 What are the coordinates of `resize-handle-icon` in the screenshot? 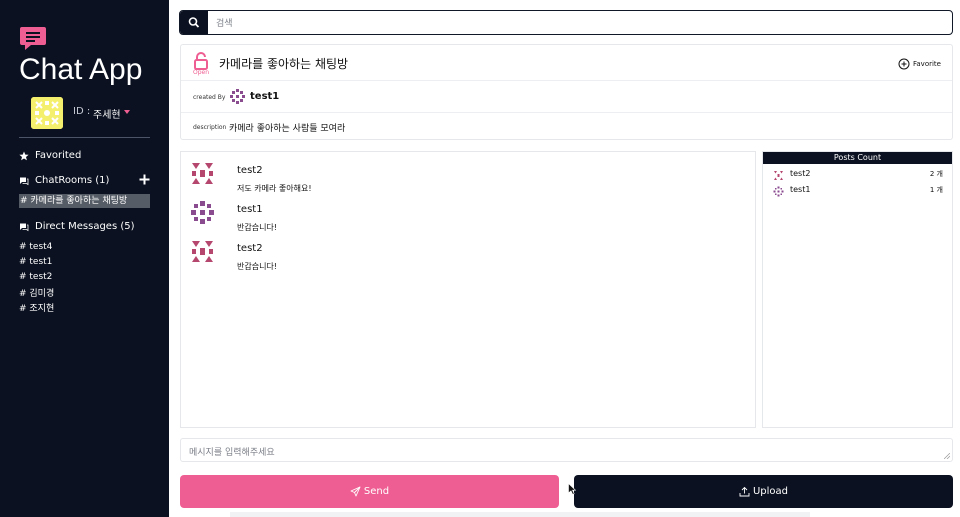 It's located at (947, 456).